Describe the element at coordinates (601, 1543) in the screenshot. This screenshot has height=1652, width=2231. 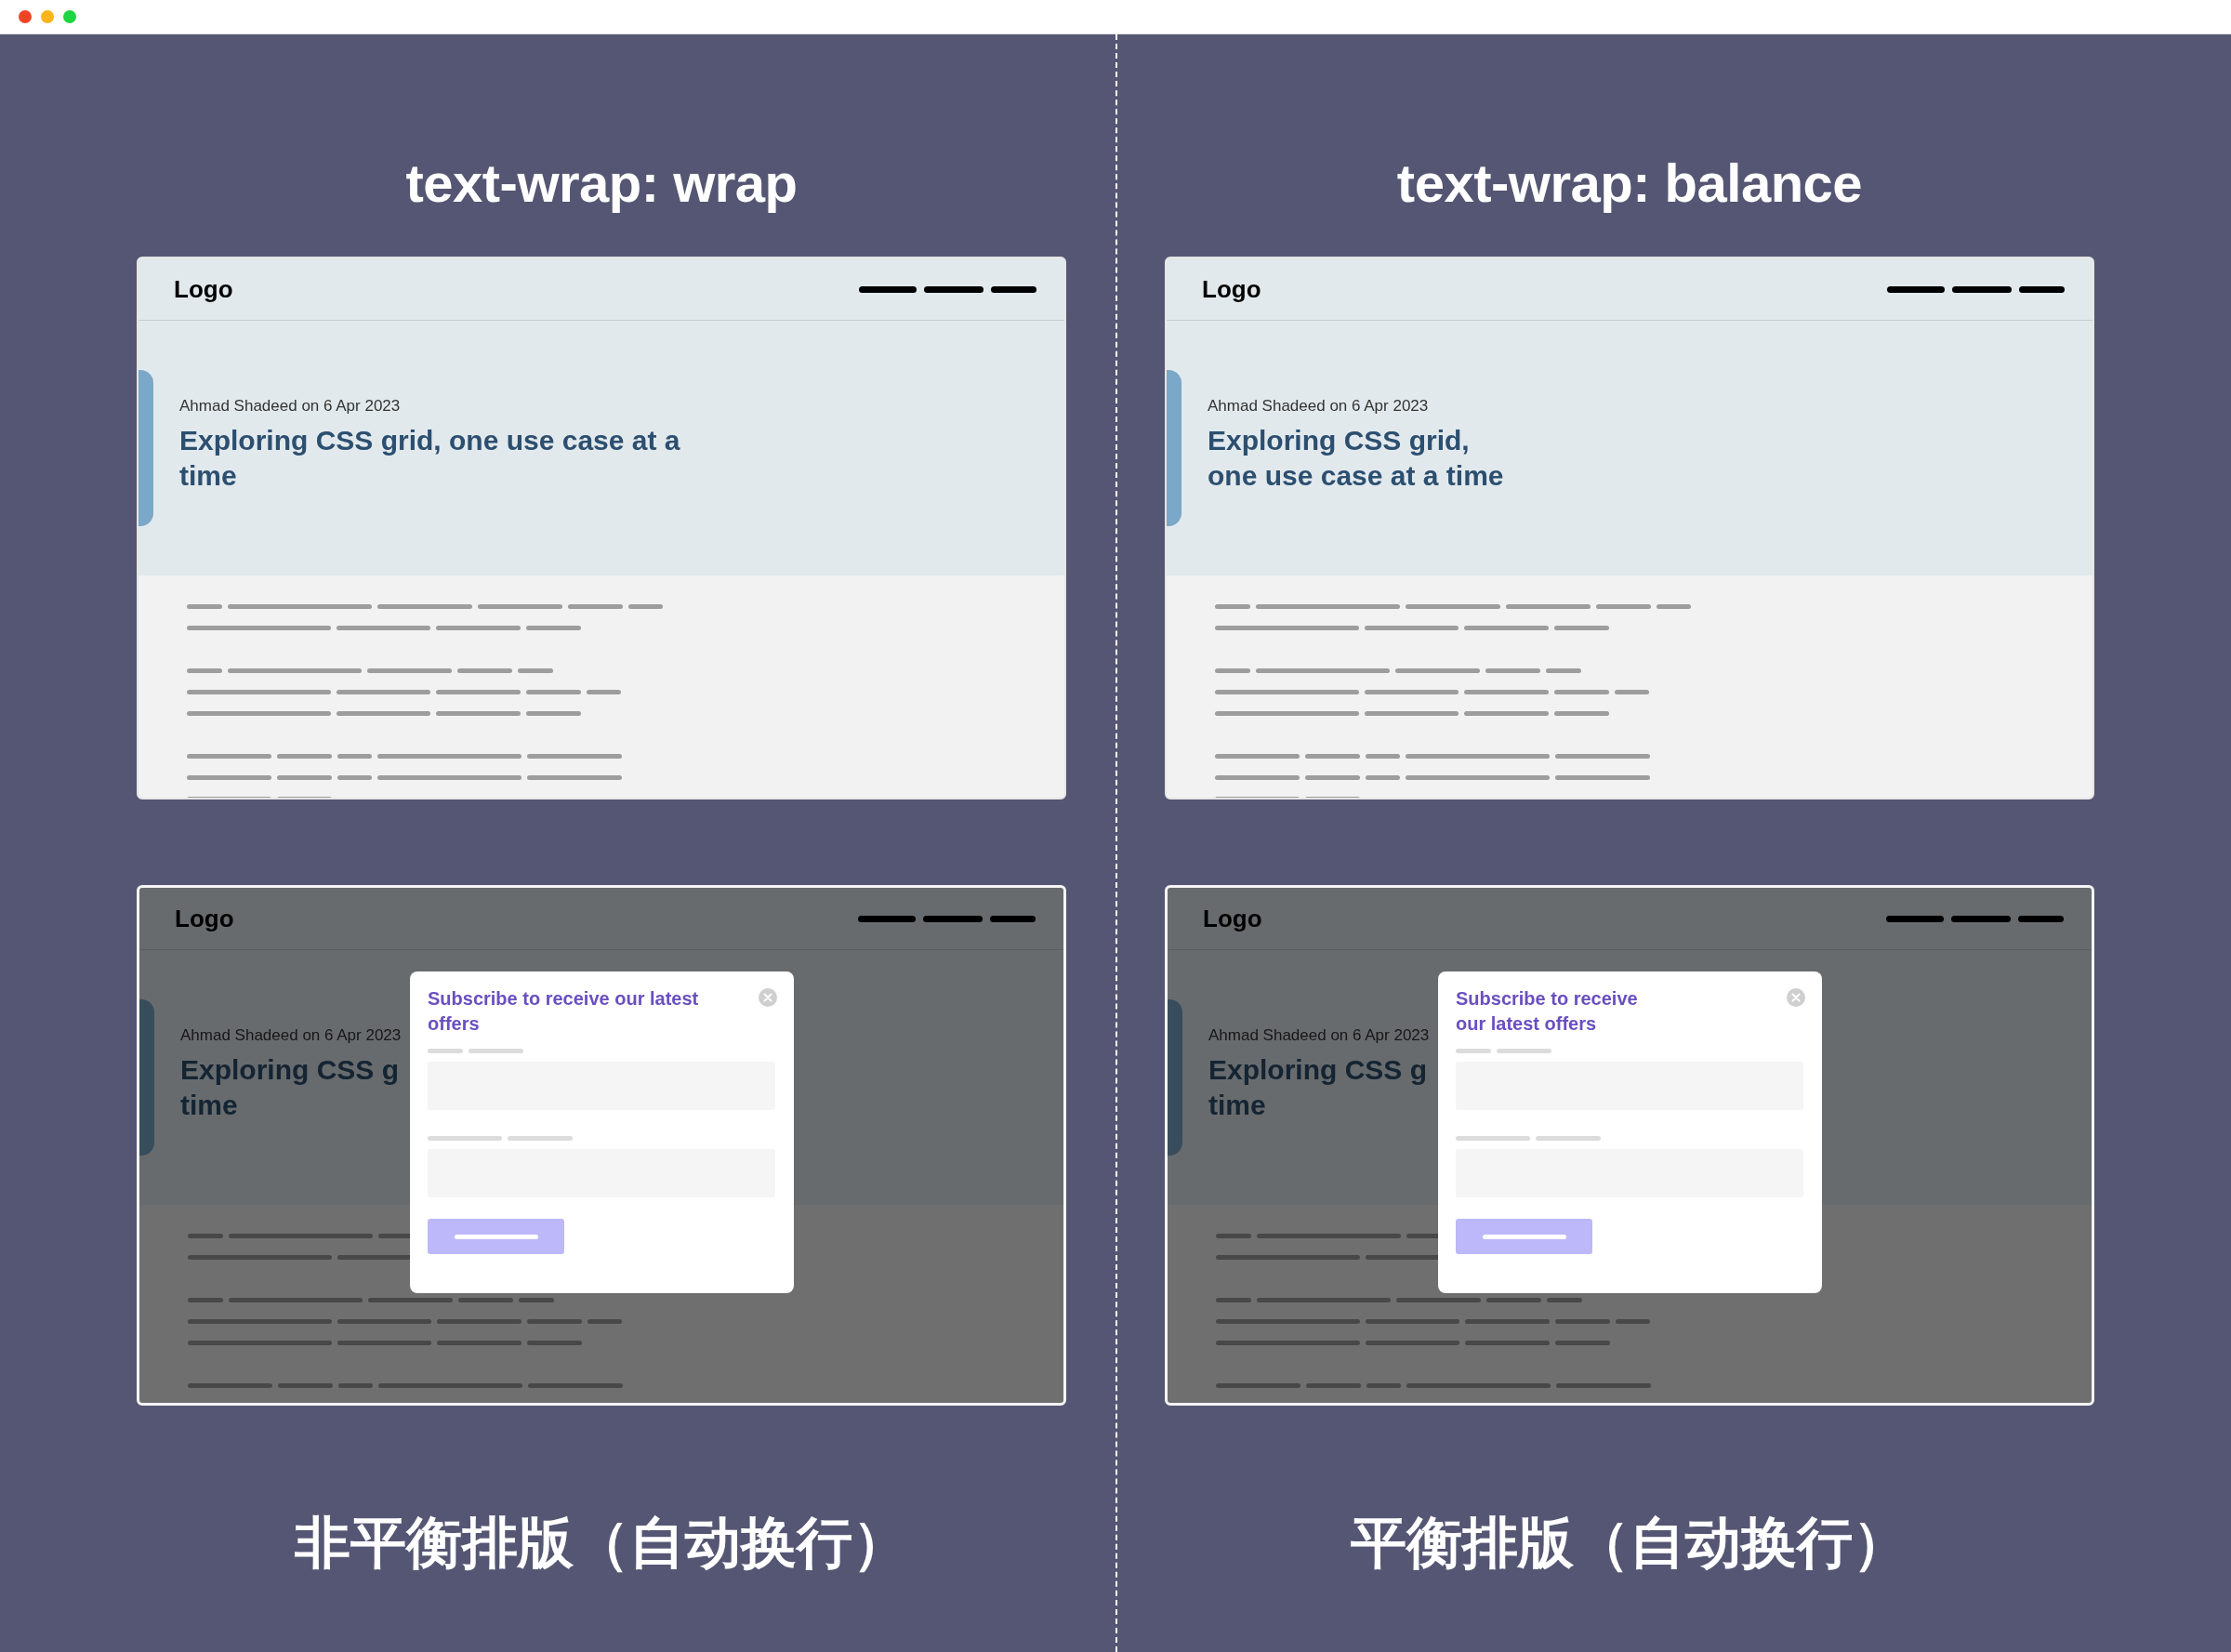
I see `panel-caption: 非平衡排版（自动换行）` at that location.